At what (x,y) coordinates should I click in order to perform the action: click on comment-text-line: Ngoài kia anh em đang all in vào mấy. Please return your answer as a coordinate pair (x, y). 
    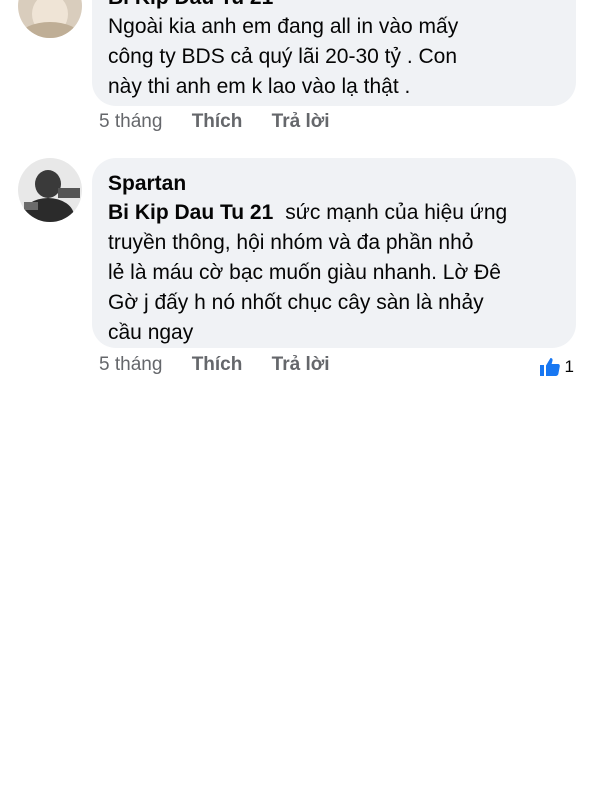
    Looking at the image, I should click on (283, 26).